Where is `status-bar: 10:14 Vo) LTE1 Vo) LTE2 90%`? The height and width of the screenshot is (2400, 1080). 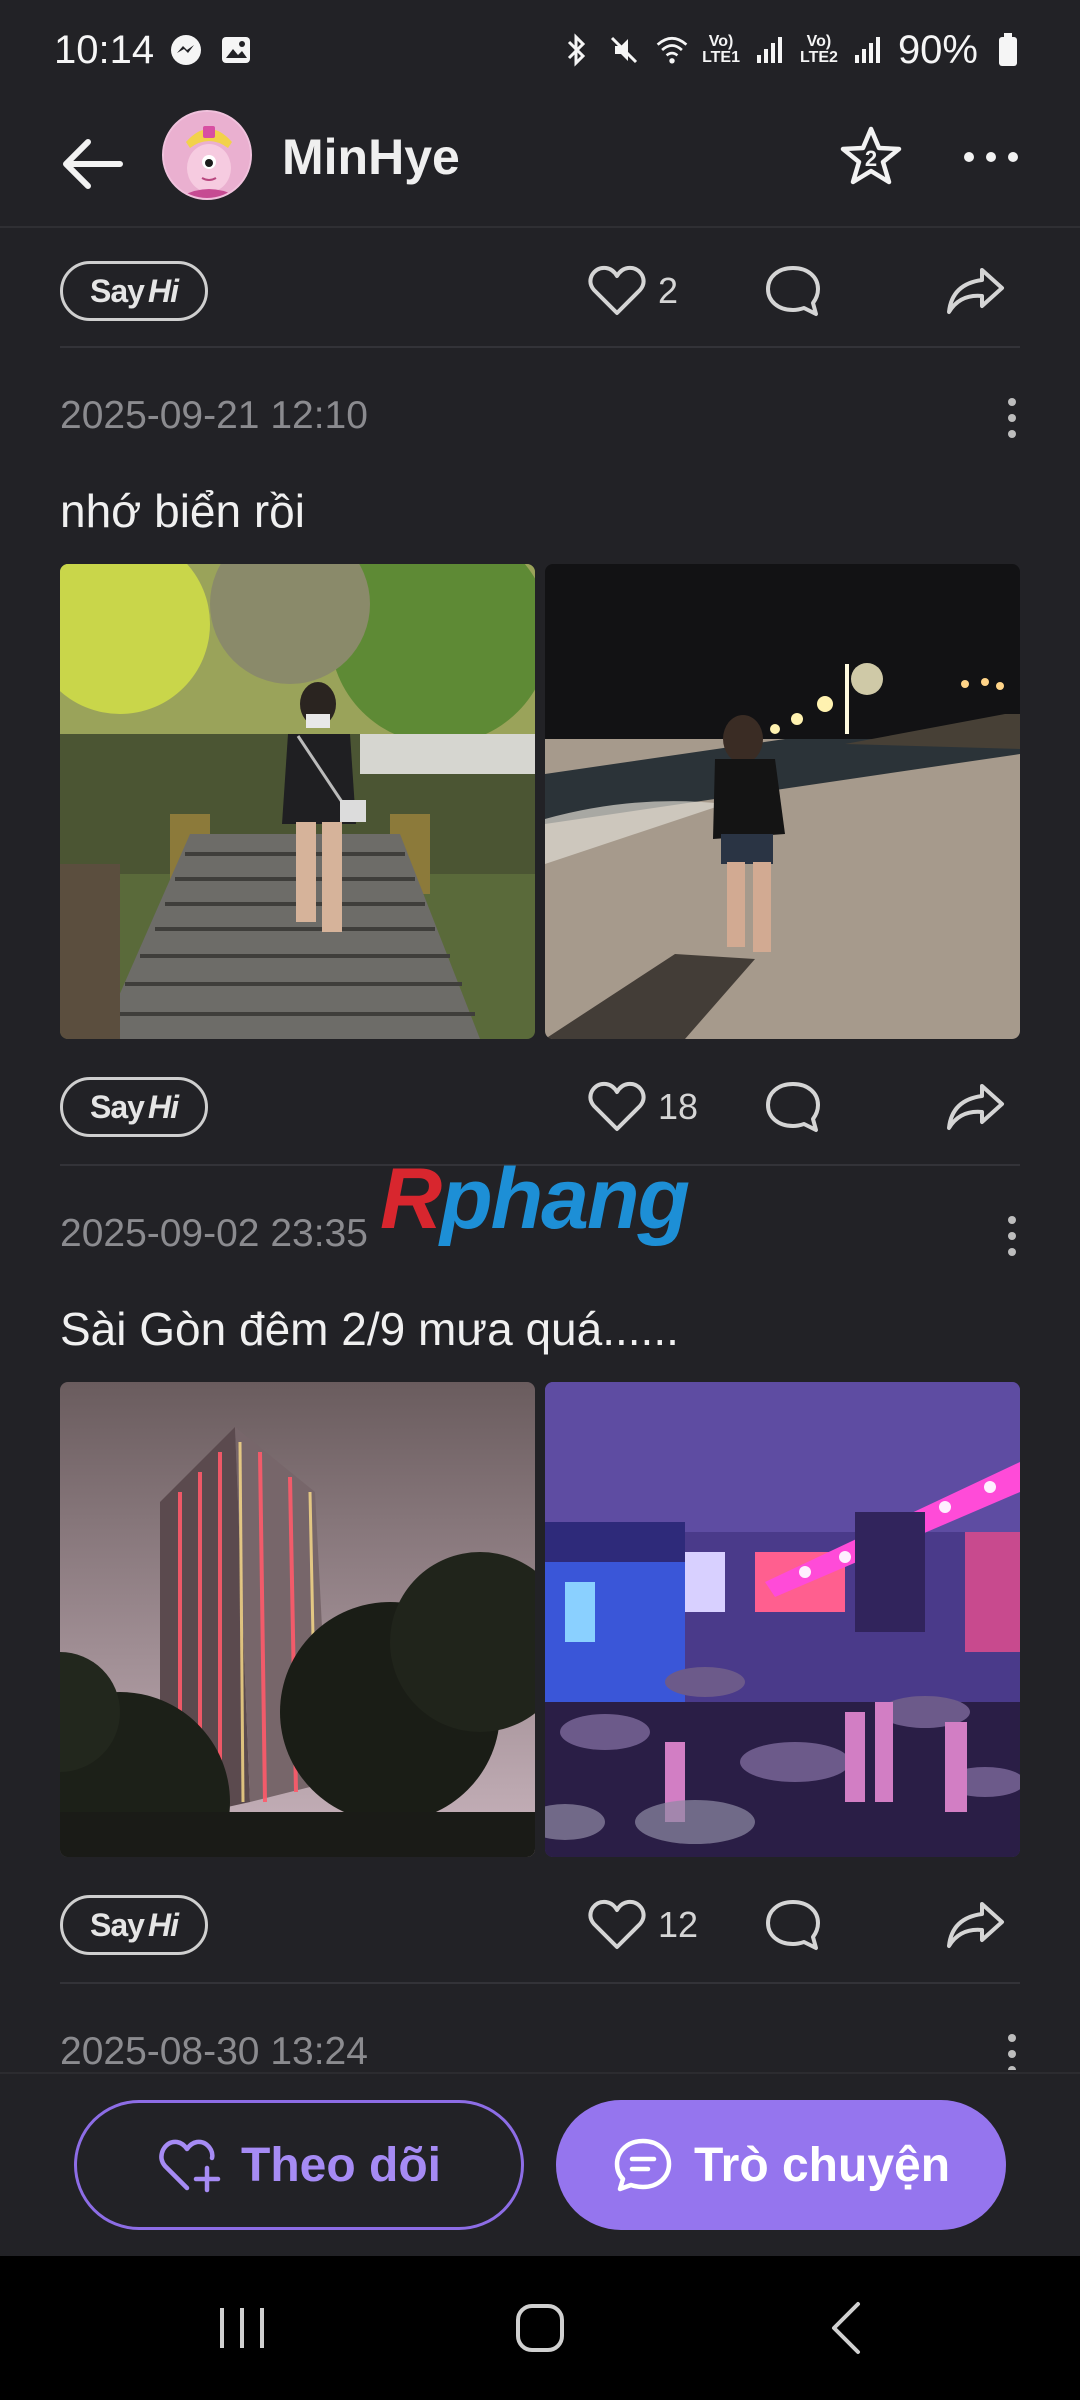
status-bar: 10:14 Vo) LTE1 Vo) LTE2 90% is located at coordinates (540, 50).